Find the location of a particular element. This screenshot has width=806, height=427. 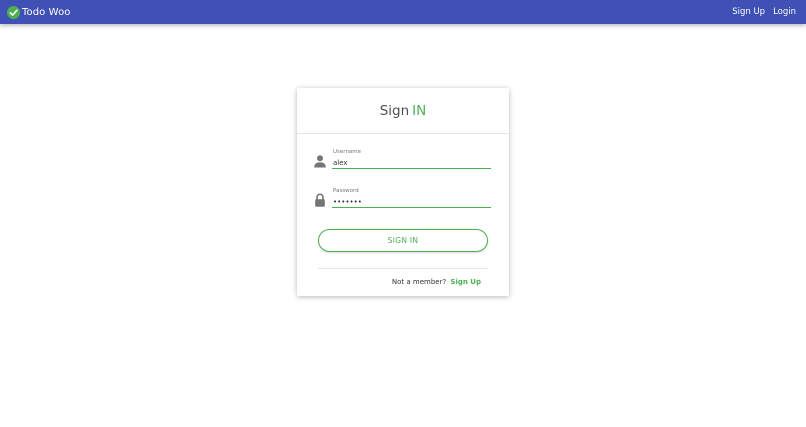

signin-button: SIGN IN is located at coordinates (403, 240).